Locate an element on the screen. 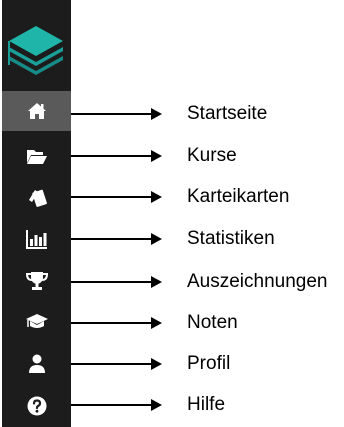 This screenshot has height=427, width=344. sidebar-item-label-startseite: Startseite is located at coordinates (227, 113).